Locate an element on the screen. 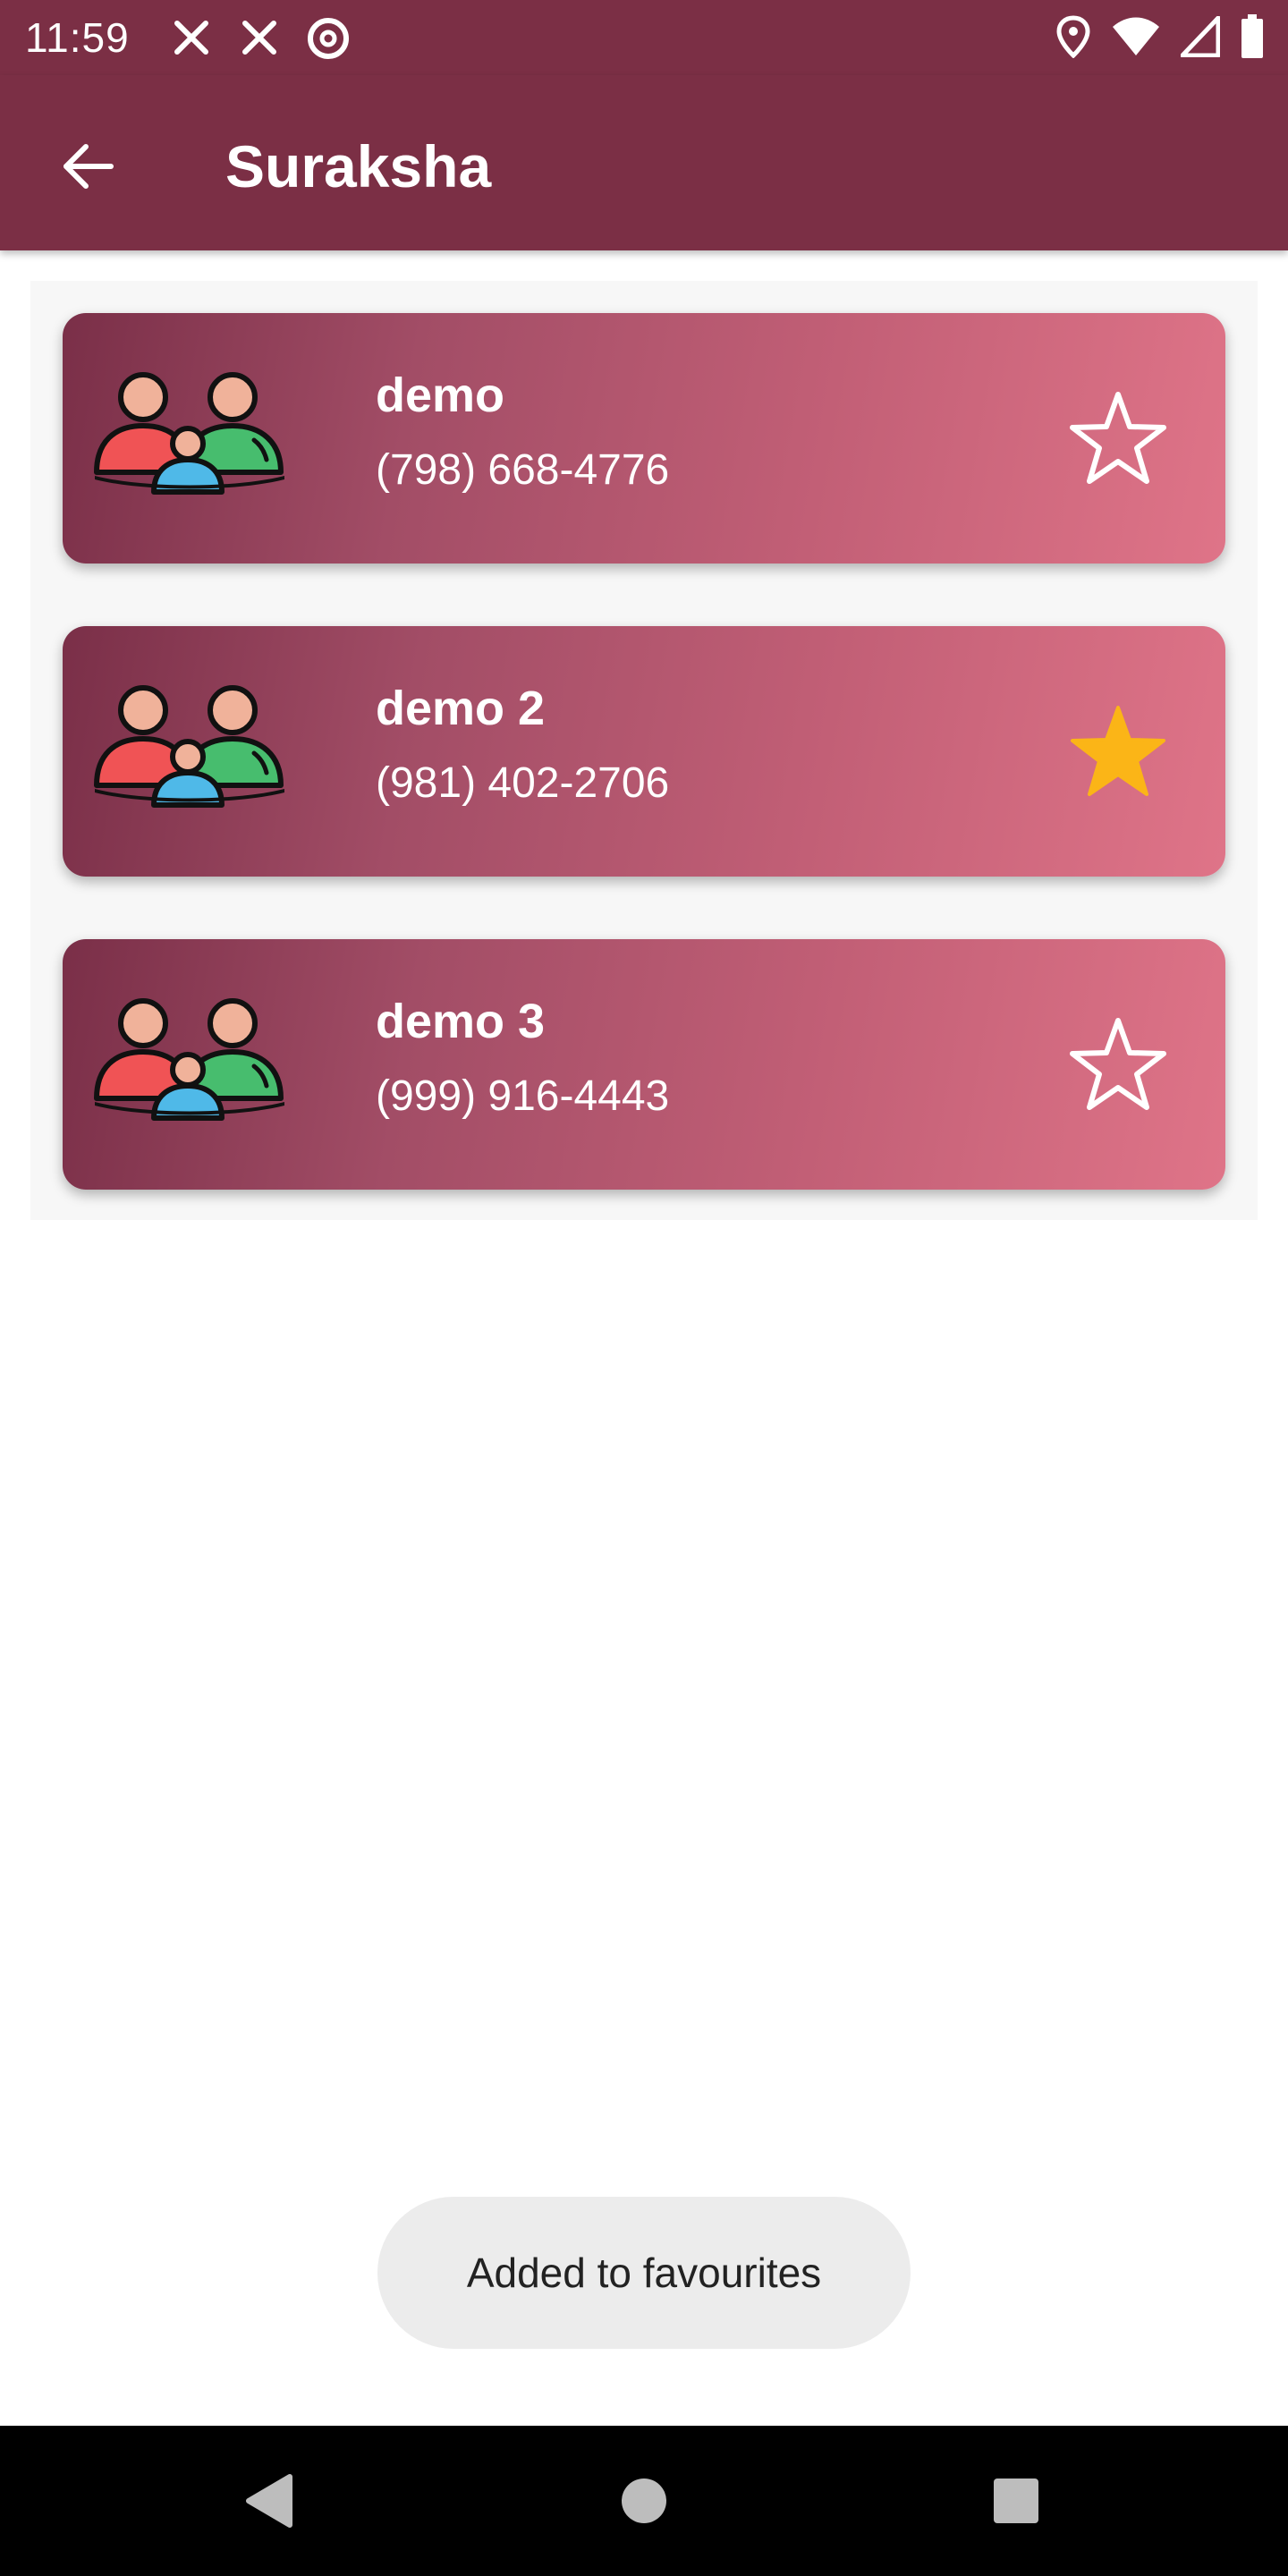 This screenshot has width=1288, height=2576. nav-recents-button is located at coordinates (1016, 2501).